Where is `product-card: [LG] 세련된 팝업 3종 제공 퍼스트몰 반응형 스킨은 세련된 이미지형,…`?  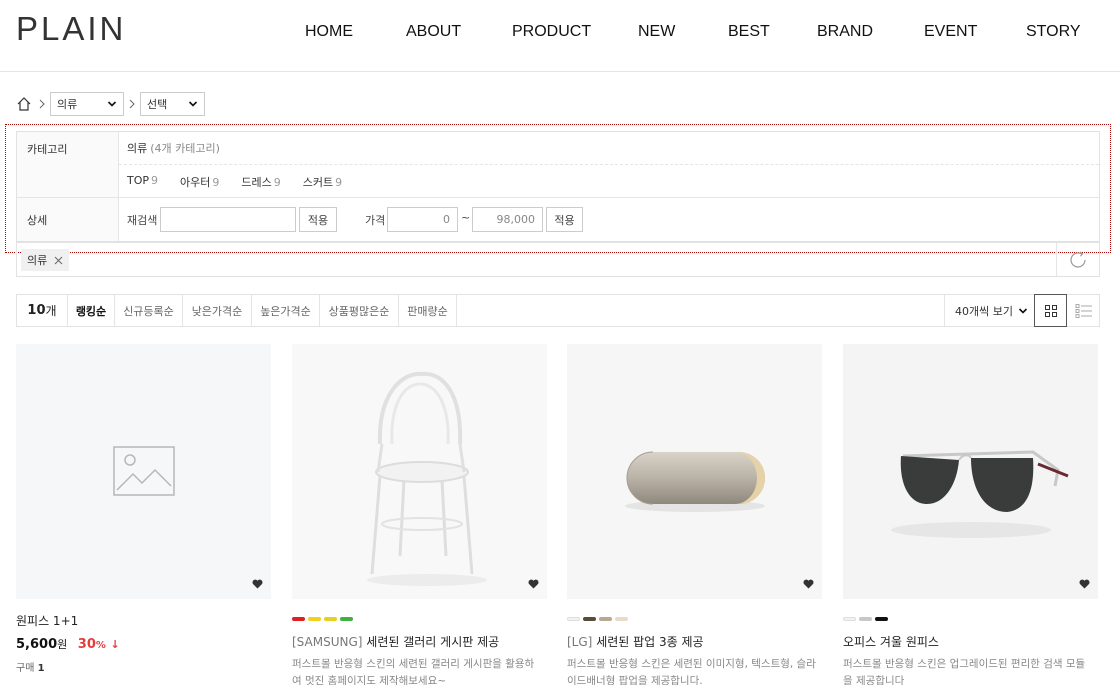
product-card: [LG] 세련된 팝업 3종 제공 퍼스트몰 반응형 스킨은 세련된 이미지형,… is located at coordinates (694, 514).